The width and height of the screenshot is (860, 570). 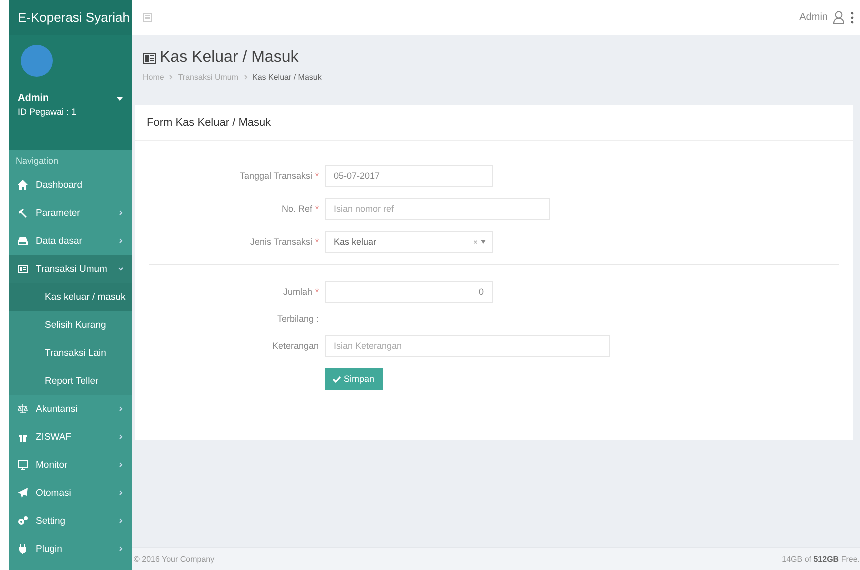 What do you see at coordinates (70, 269) in the screenshot?
I see `nav-item: Transaksi Umum` at bounding box center [70, 269].